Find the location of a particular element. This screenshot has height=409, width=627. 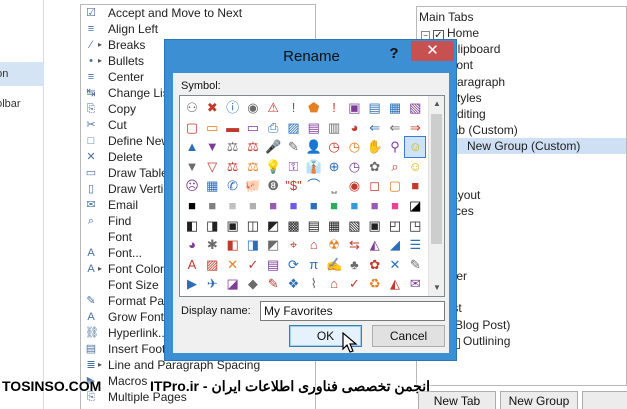

symbol-cell: ⇆ is located at coordinates (354, 245).